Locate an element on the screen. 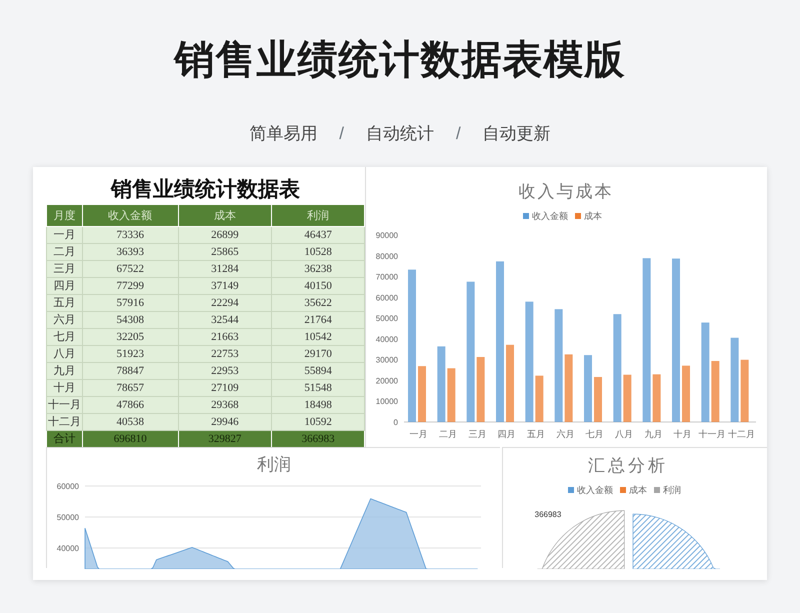 The image size is (800, 613). table-cell: 21663 is located at coordinates (225, 337).